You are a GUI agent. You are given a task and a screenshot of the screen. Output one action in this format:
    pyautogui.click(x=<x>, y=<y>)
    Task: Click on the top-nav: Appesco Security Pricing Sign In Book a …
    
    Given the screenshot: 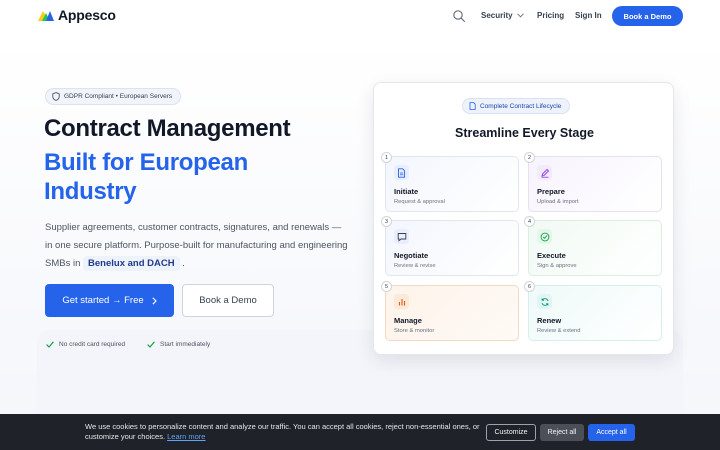 What is the action you would take?
    pyautogui.click(x=360, y=17)
    